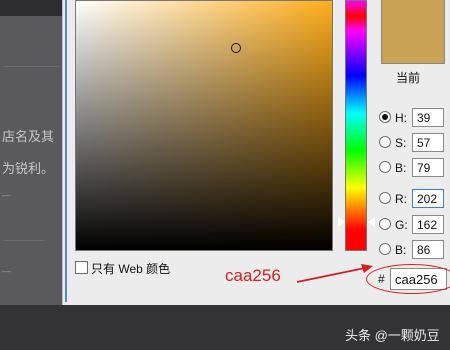  What do you see at coordinates (408, 279) in the screenshot?
I see `annotation-ellipse` at bounding box center [408, 279].